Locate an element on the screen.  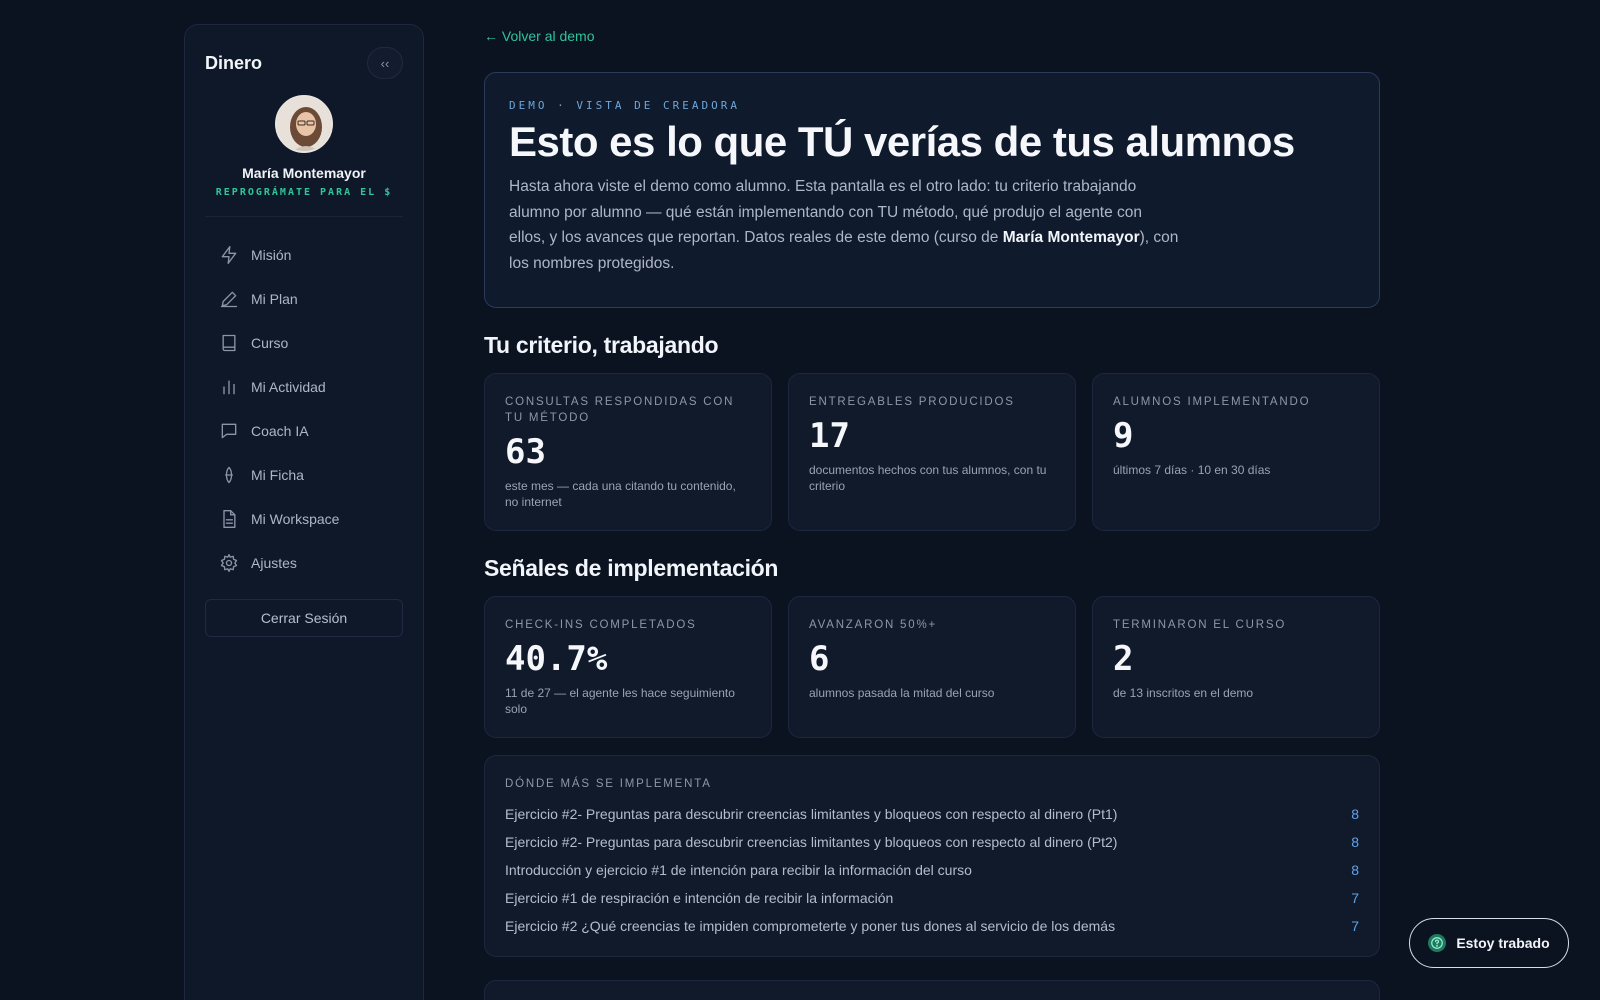
collapse-sidebar-button: ‹‹ is located at coordinates (385, 63).